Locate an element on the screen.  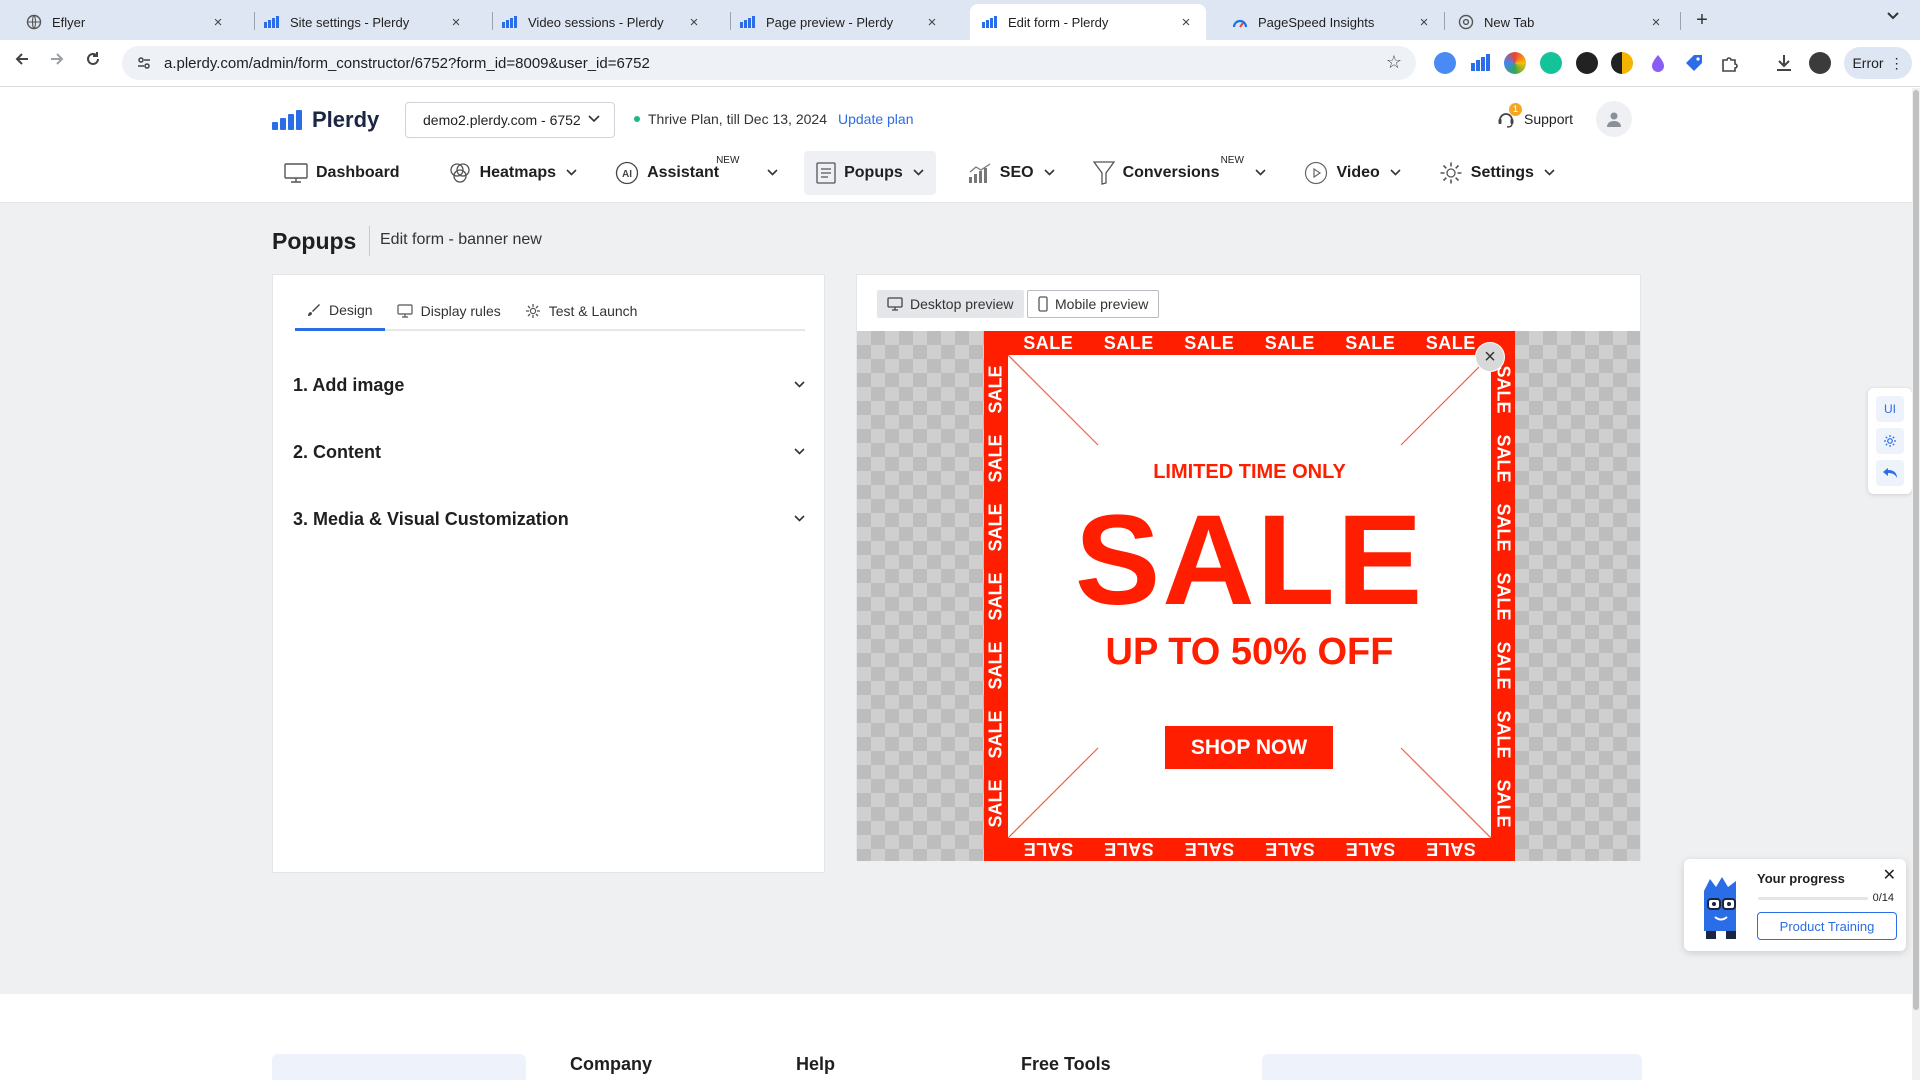
ui-tool-button: UI is located at coordinates (1890, 409).